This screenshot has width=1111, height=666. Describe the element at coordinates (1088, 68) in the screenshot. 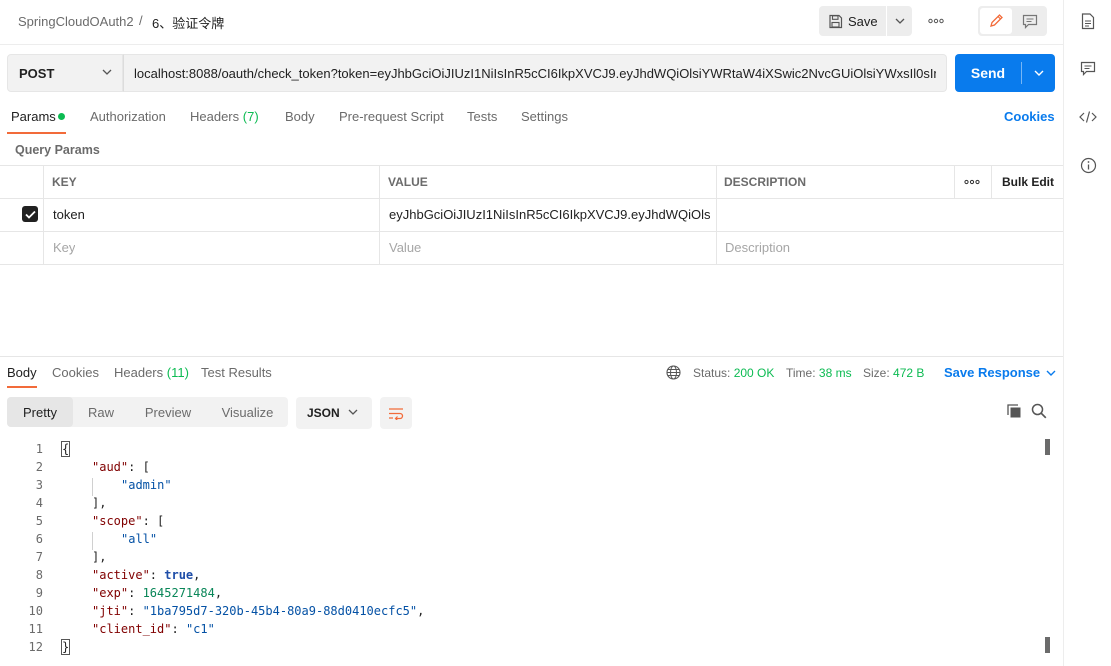

I see `comments-icon` at that location.